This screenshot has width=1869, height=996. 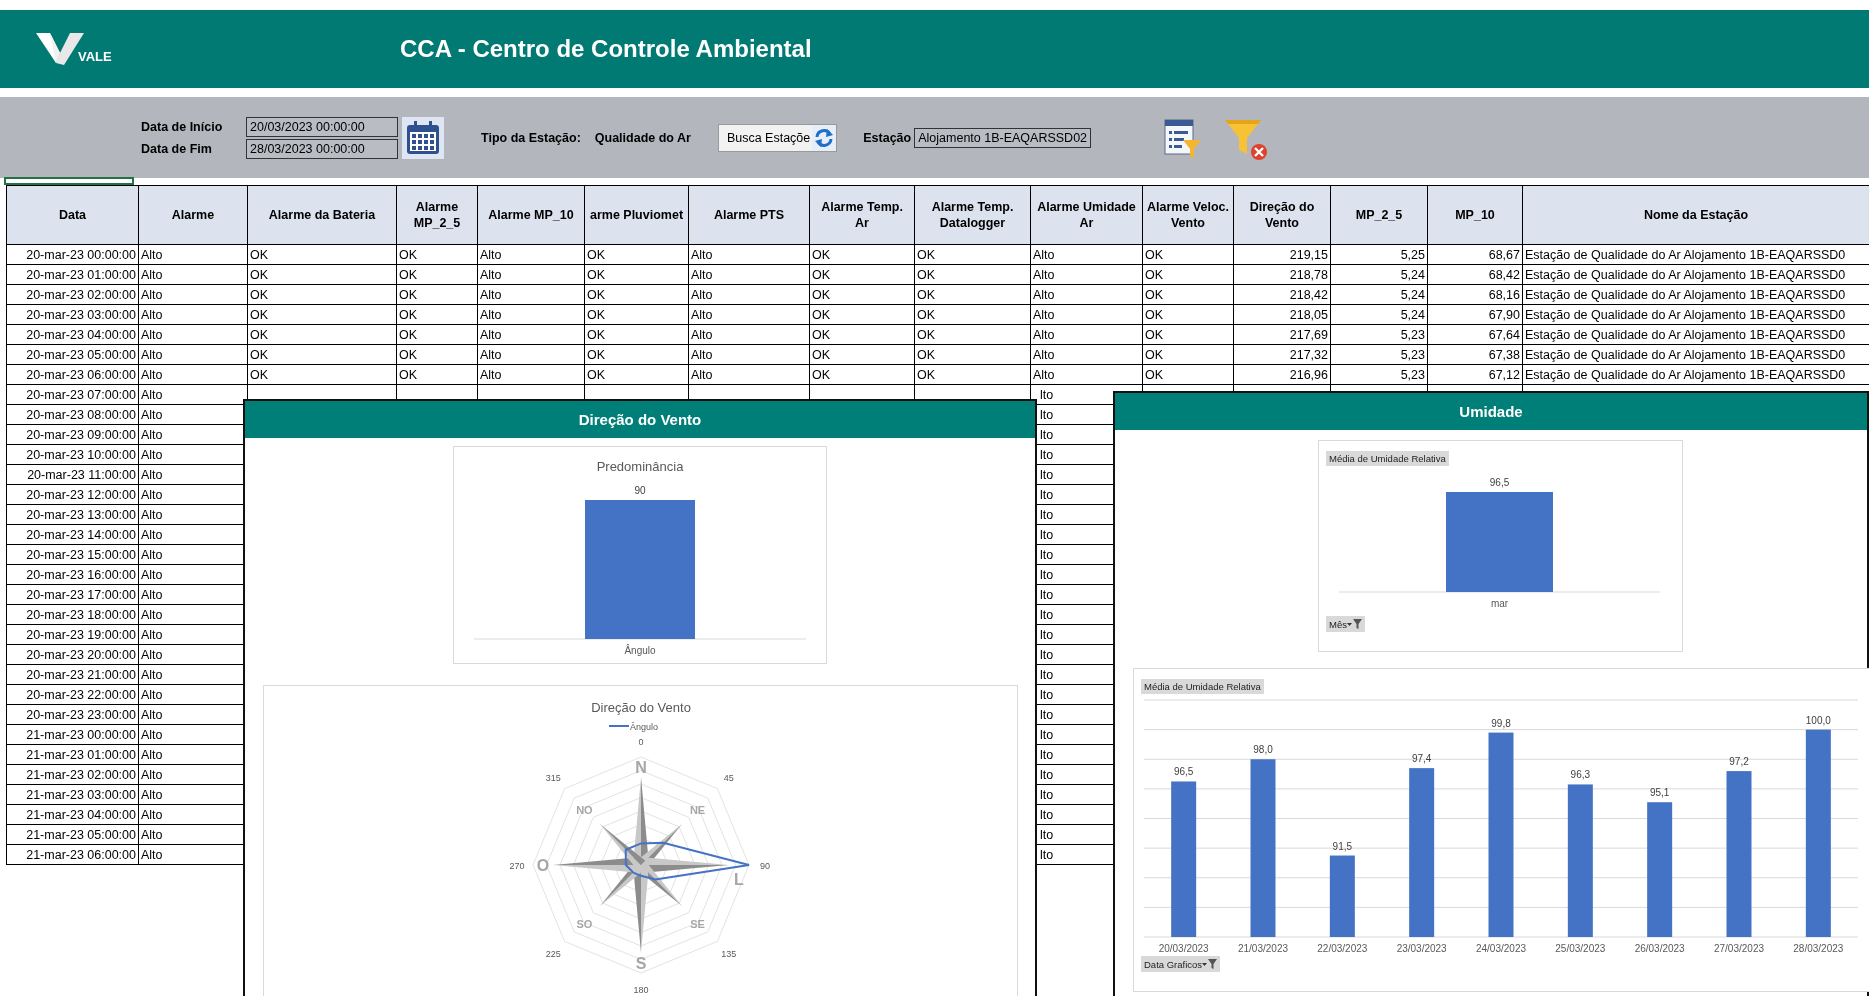 I want to click on filter-button: Mês, so click(x=1345, y=624).